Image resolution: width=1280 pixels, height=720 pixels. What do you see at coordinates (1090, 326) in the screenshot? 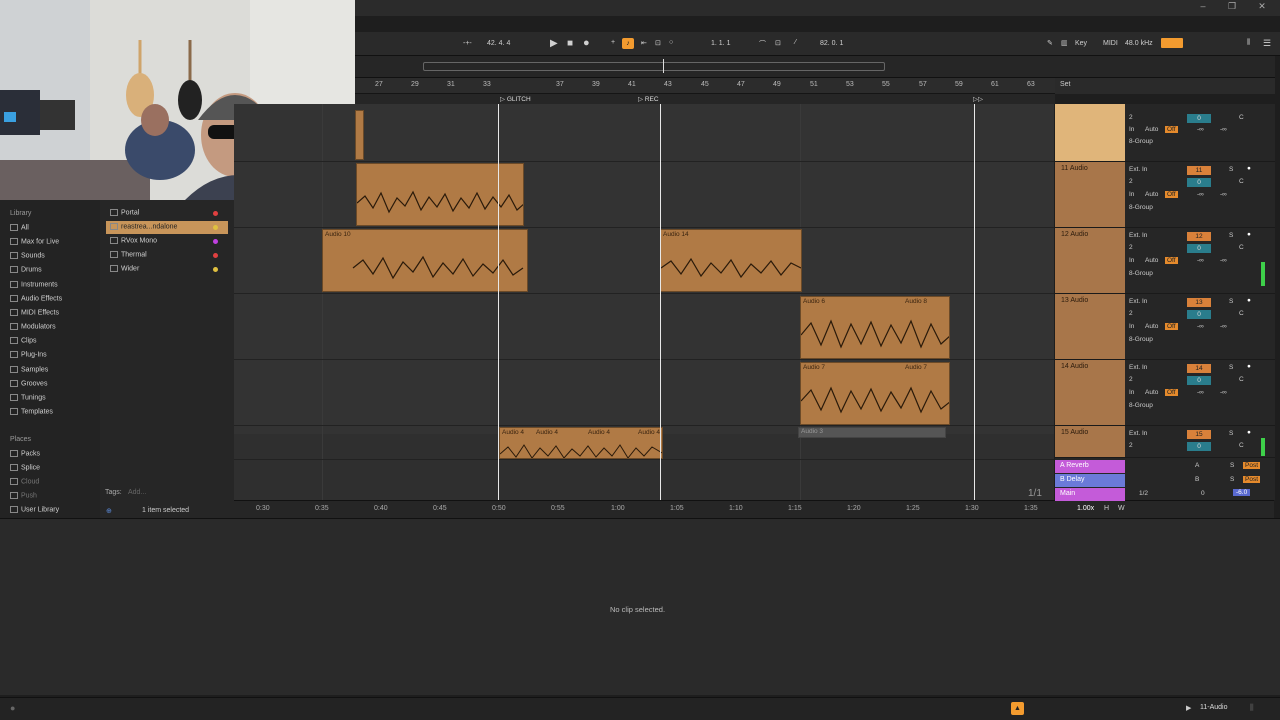
I see `track-name: 13 Audio` at bounding box center [1090, 326].